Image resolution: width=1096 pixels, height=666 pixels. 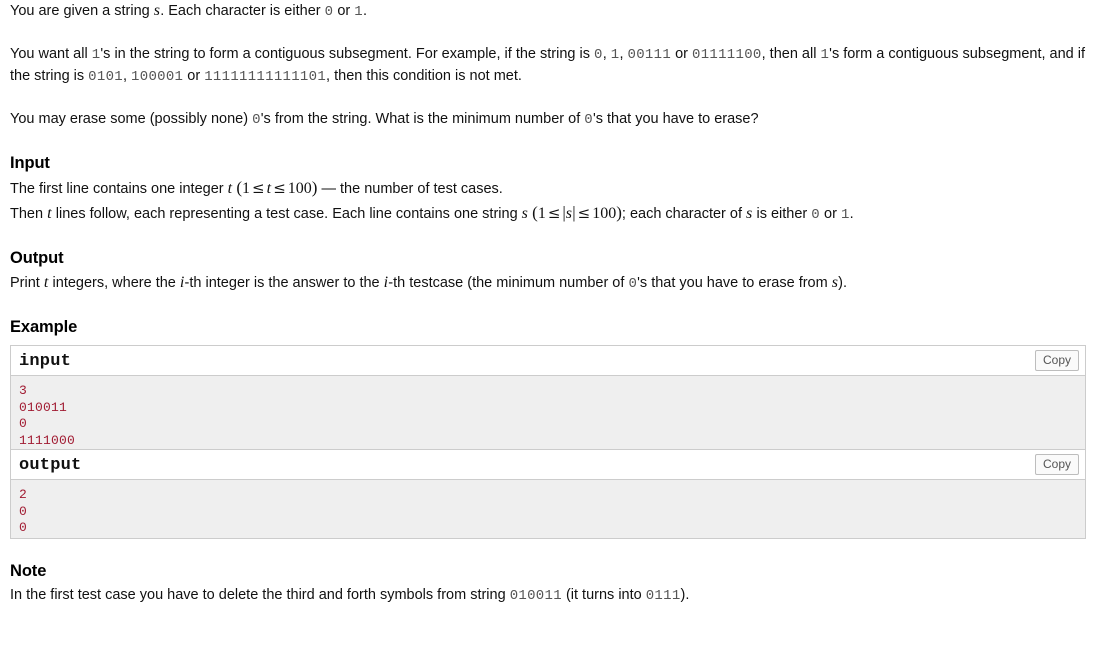 I want to click on inline-code: 100001, so click(x=157, y=77).